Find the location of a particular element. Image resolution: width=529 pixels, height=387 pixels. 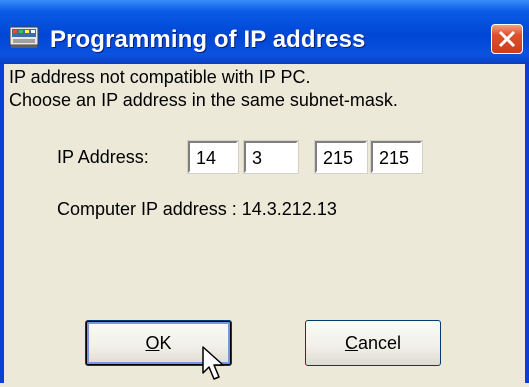

cancel-button: Cancel is located at coordinates (373, 343).